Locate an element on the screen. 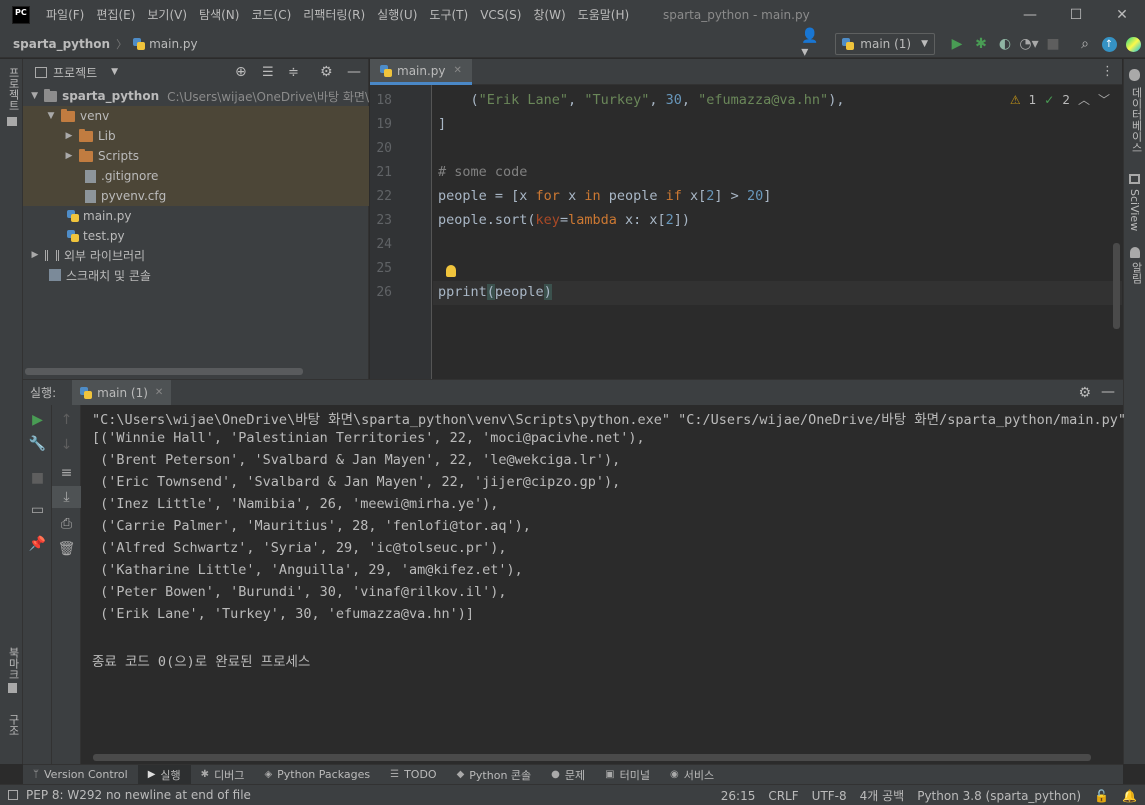  print-icon: ⎙ is located at coordinates (66, 524).